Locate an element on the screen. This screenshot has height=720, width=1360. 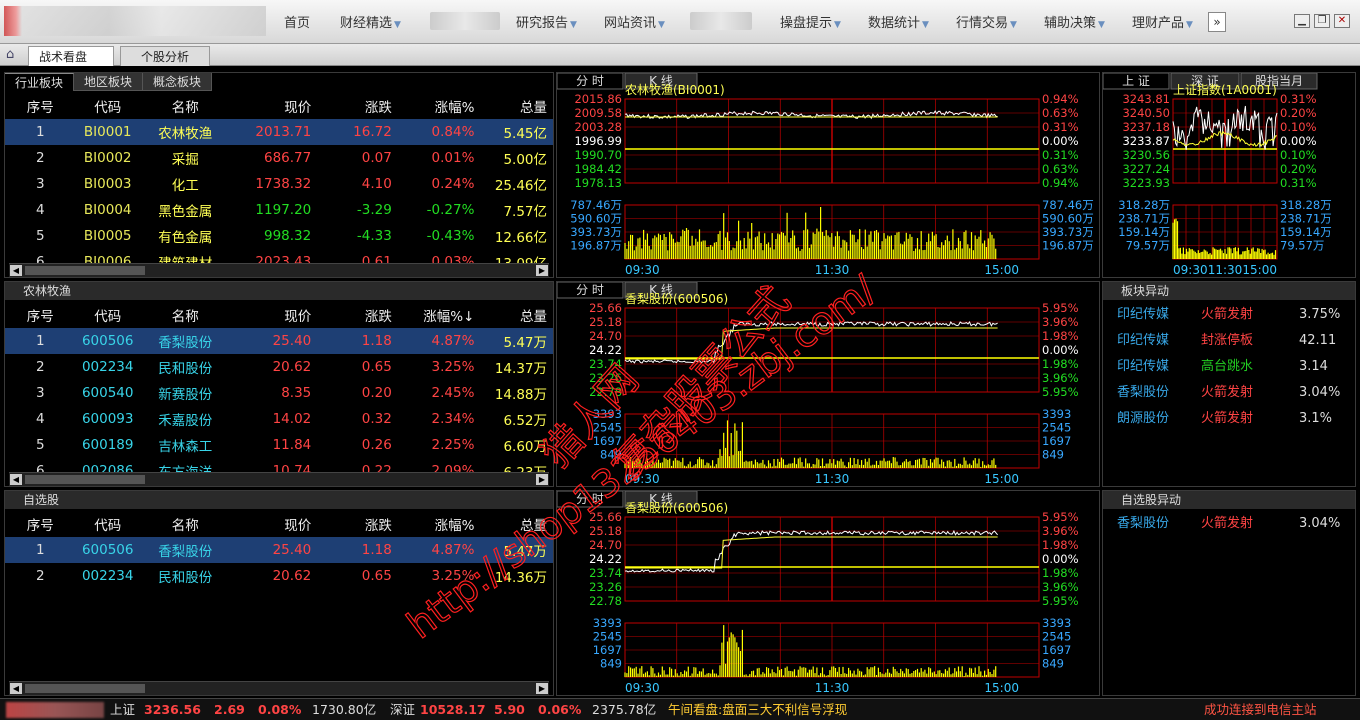
table-row: 2 002234 民和股份 20.62 0.65 3.25% 14.36万 is located at coordinates (279, 576).